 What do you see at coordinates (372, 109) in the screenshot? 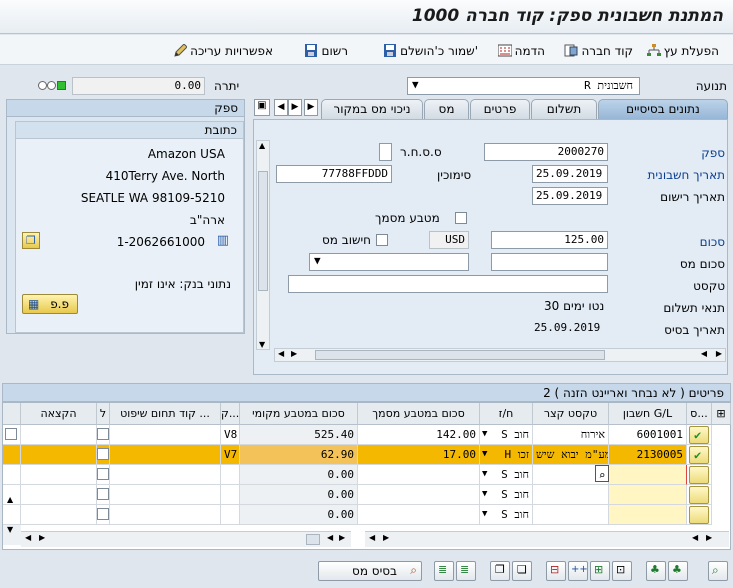
I see `tab-withholding-tax: ניכוי מס במקור` at bounding box center [372, 109].